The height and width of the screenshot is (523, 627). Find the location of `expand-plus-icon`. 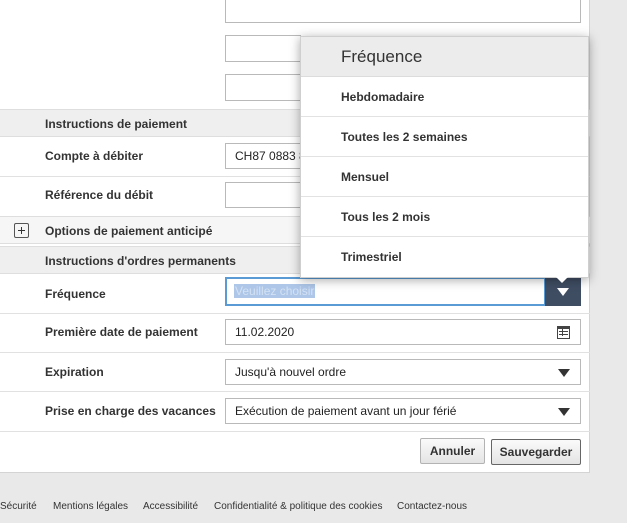

expand-plus-icon is located at coordinates (21, 230).